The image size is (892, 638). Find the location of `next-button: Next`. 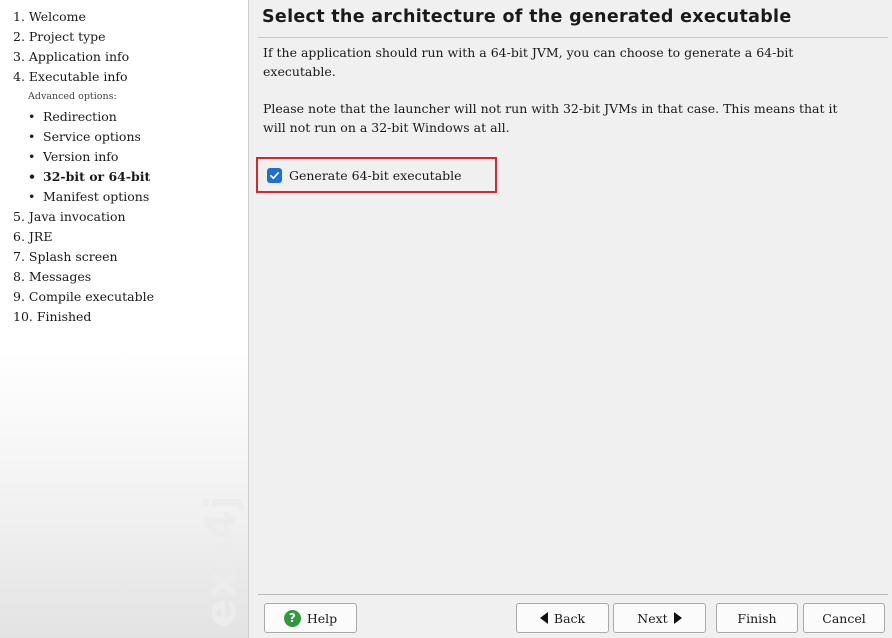

next-button: Next is located at coordinates (659, 618).